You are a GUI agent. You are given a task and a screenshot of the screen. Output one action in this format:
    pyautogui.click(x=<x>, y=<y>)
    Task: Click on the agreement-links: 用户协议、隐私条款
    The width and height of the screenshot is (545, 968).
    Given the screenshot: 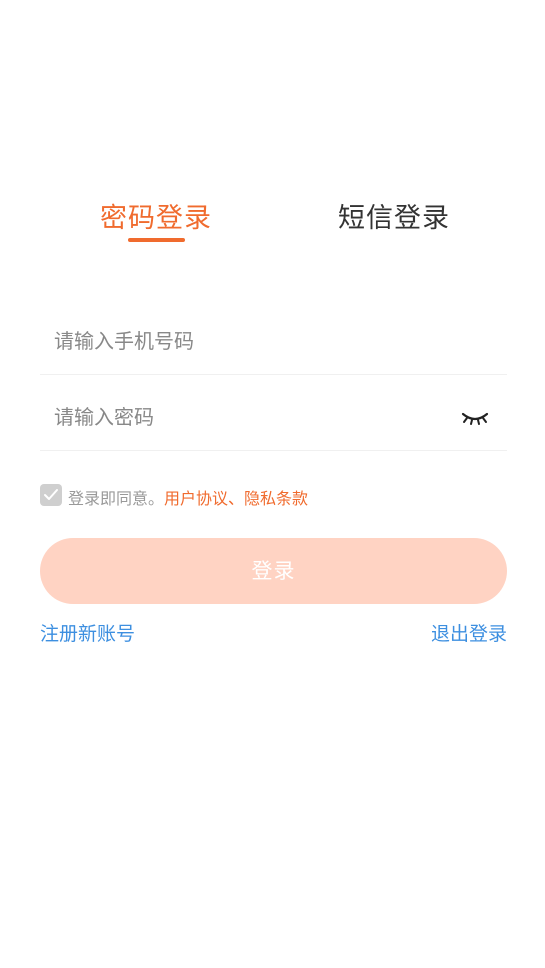 What is the action you would take?
    pyautogui.click(x=236, y=498)
    